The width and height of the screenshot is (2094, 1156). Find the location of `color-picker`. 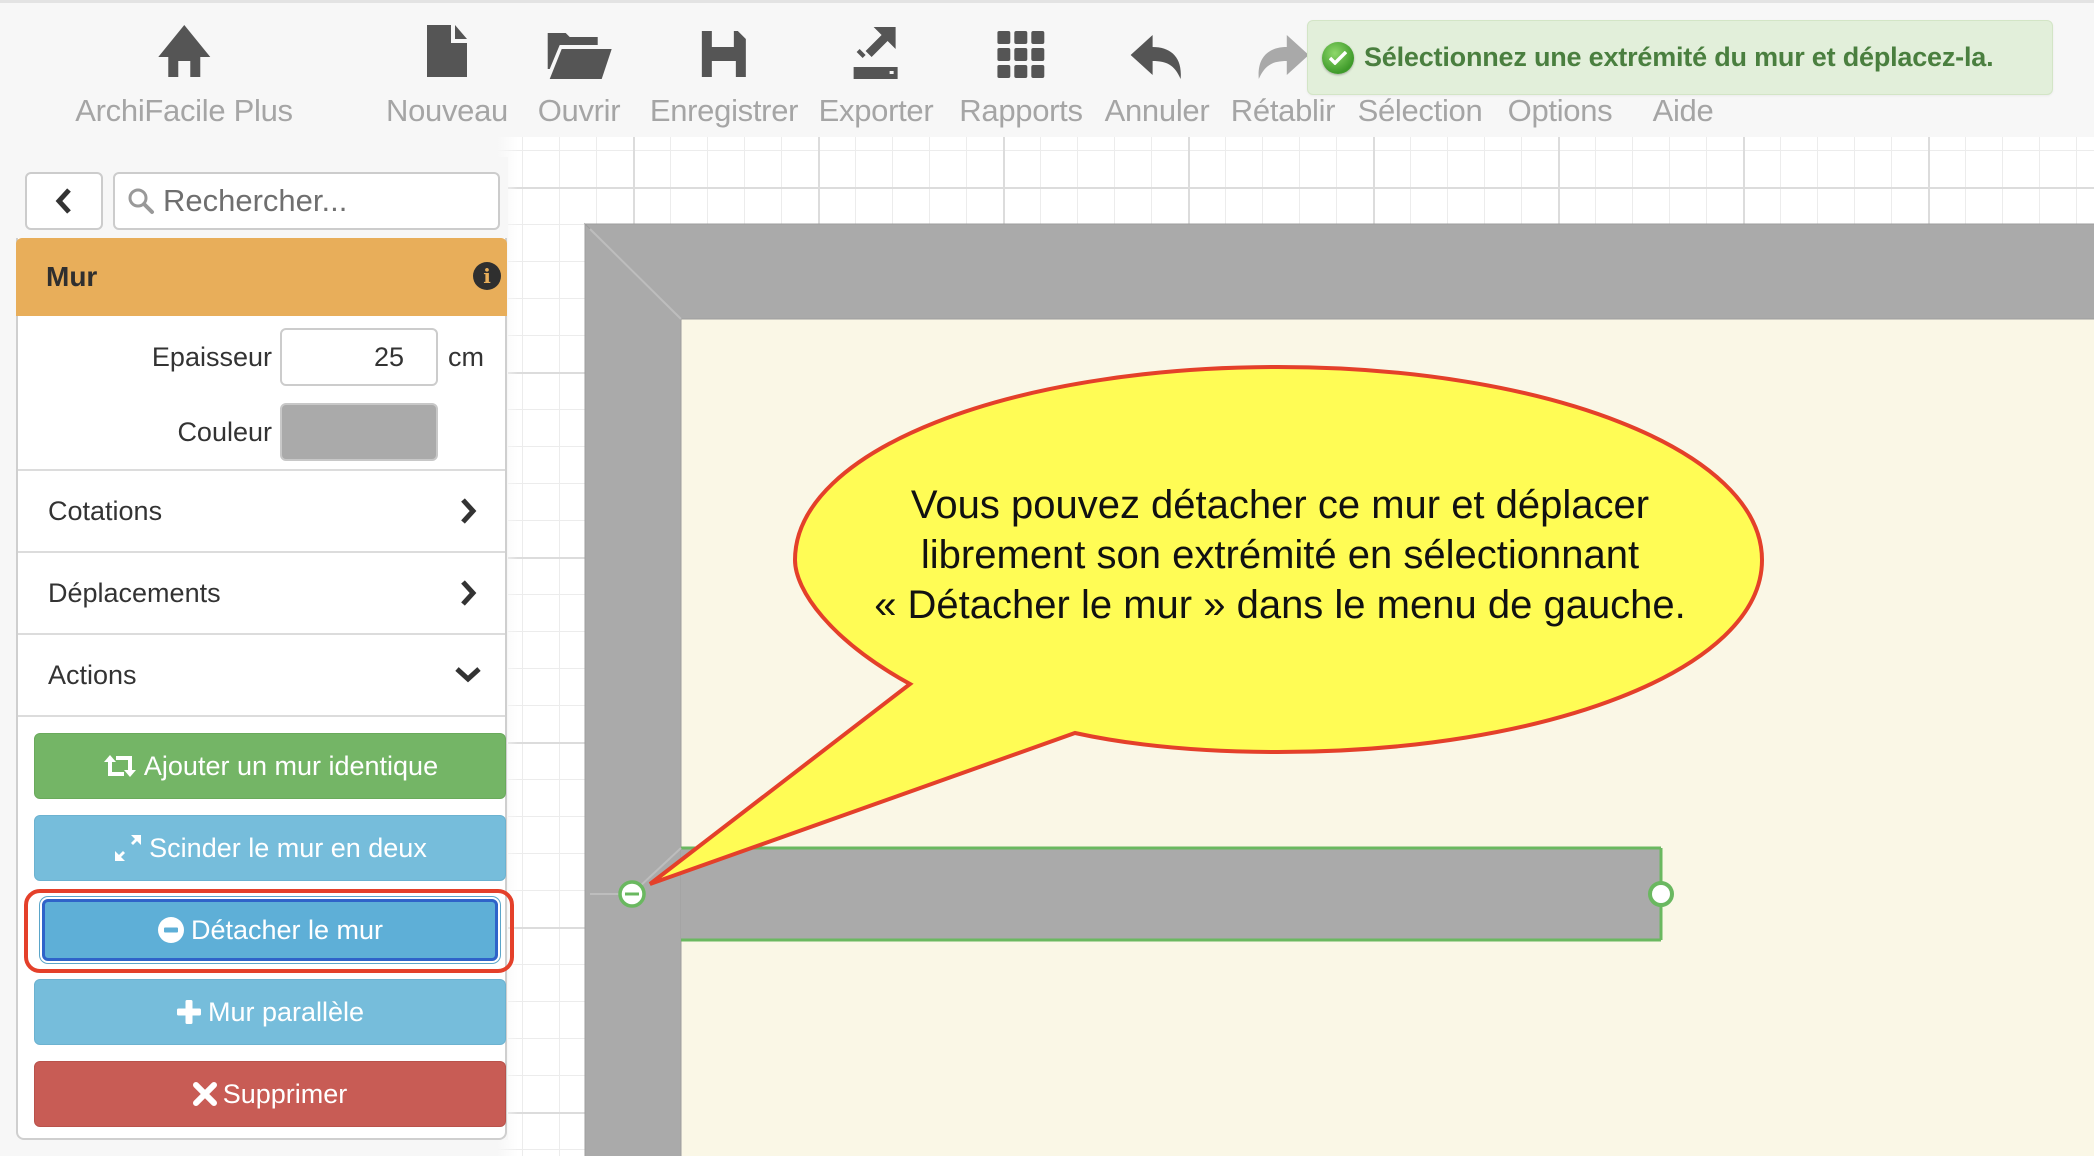

color-picker is located at coordinates (359, 432).